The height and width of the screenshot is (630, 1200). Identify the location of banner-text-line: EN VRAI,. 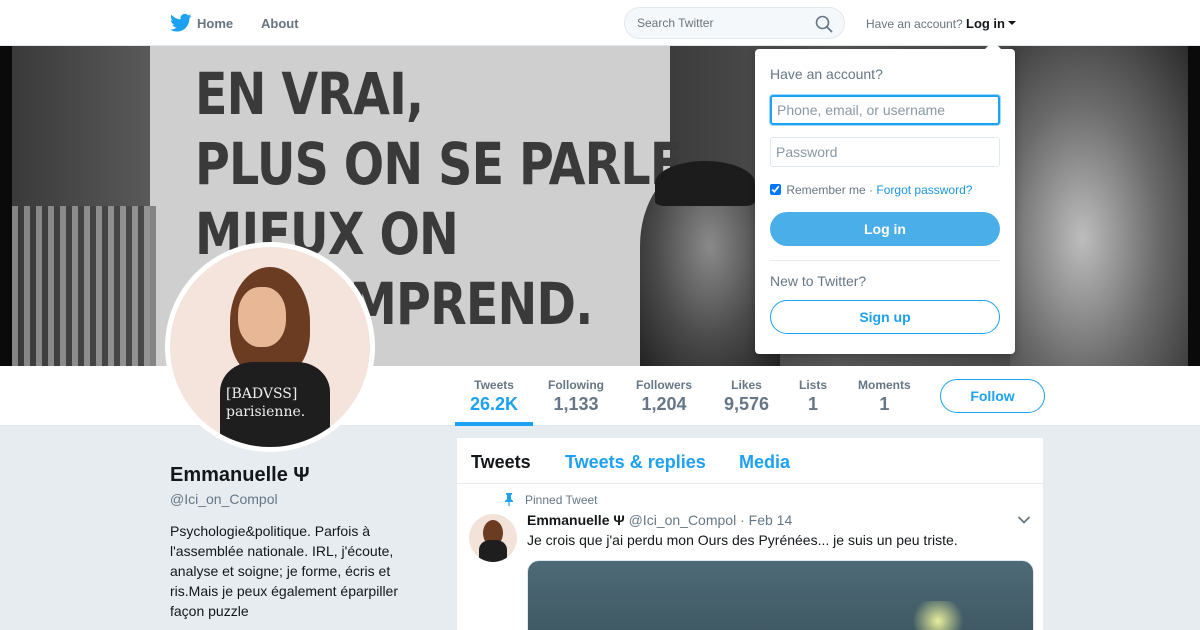
(309, 94).